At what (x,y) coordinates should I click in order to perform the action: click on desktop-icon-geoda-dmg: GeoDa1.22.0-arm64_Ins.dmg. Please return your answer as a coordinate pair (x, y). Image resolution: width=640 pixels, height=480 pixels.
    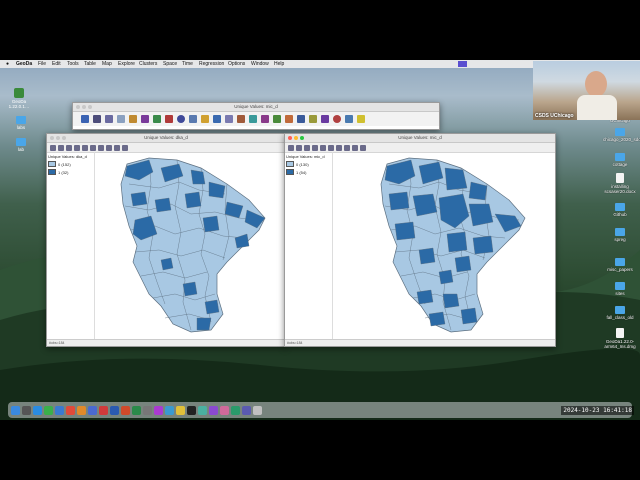
    Looking at the image, I should click on (620, 338).